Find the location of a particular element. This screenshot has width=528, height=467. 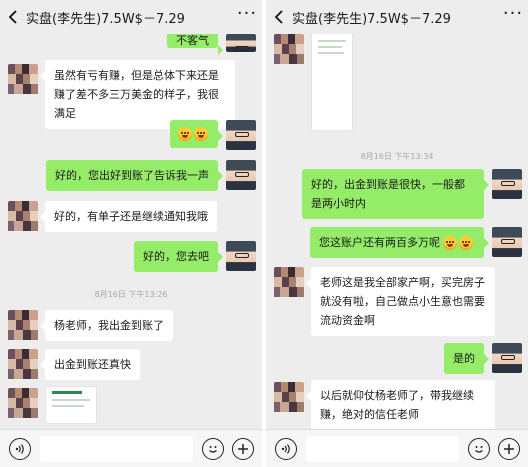

emoji-bubble is located at coordinates (196, 134).